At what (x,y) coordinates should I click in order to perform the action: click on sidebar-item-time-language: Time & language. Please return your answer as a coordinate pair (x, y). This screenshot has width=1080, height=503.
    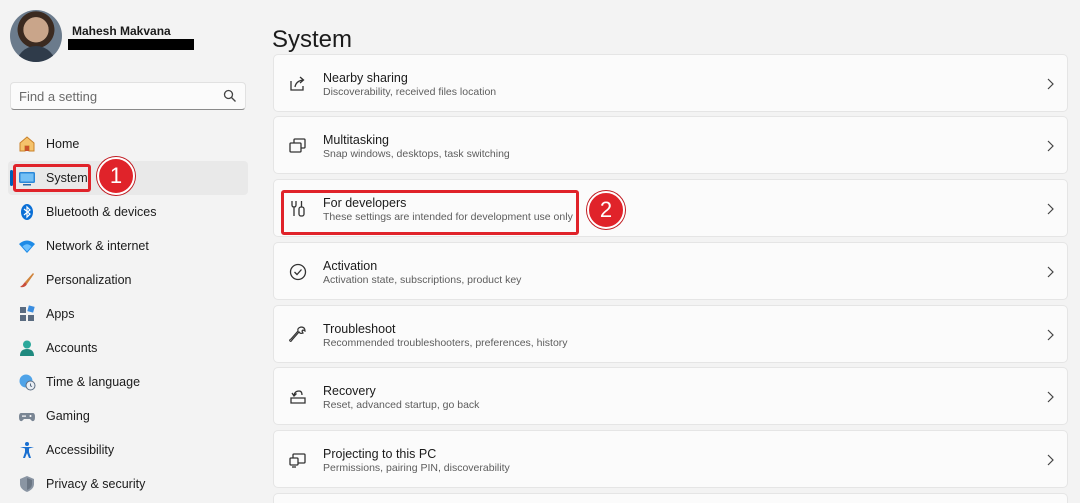
    Looking at the image, I should click on (128, 382).